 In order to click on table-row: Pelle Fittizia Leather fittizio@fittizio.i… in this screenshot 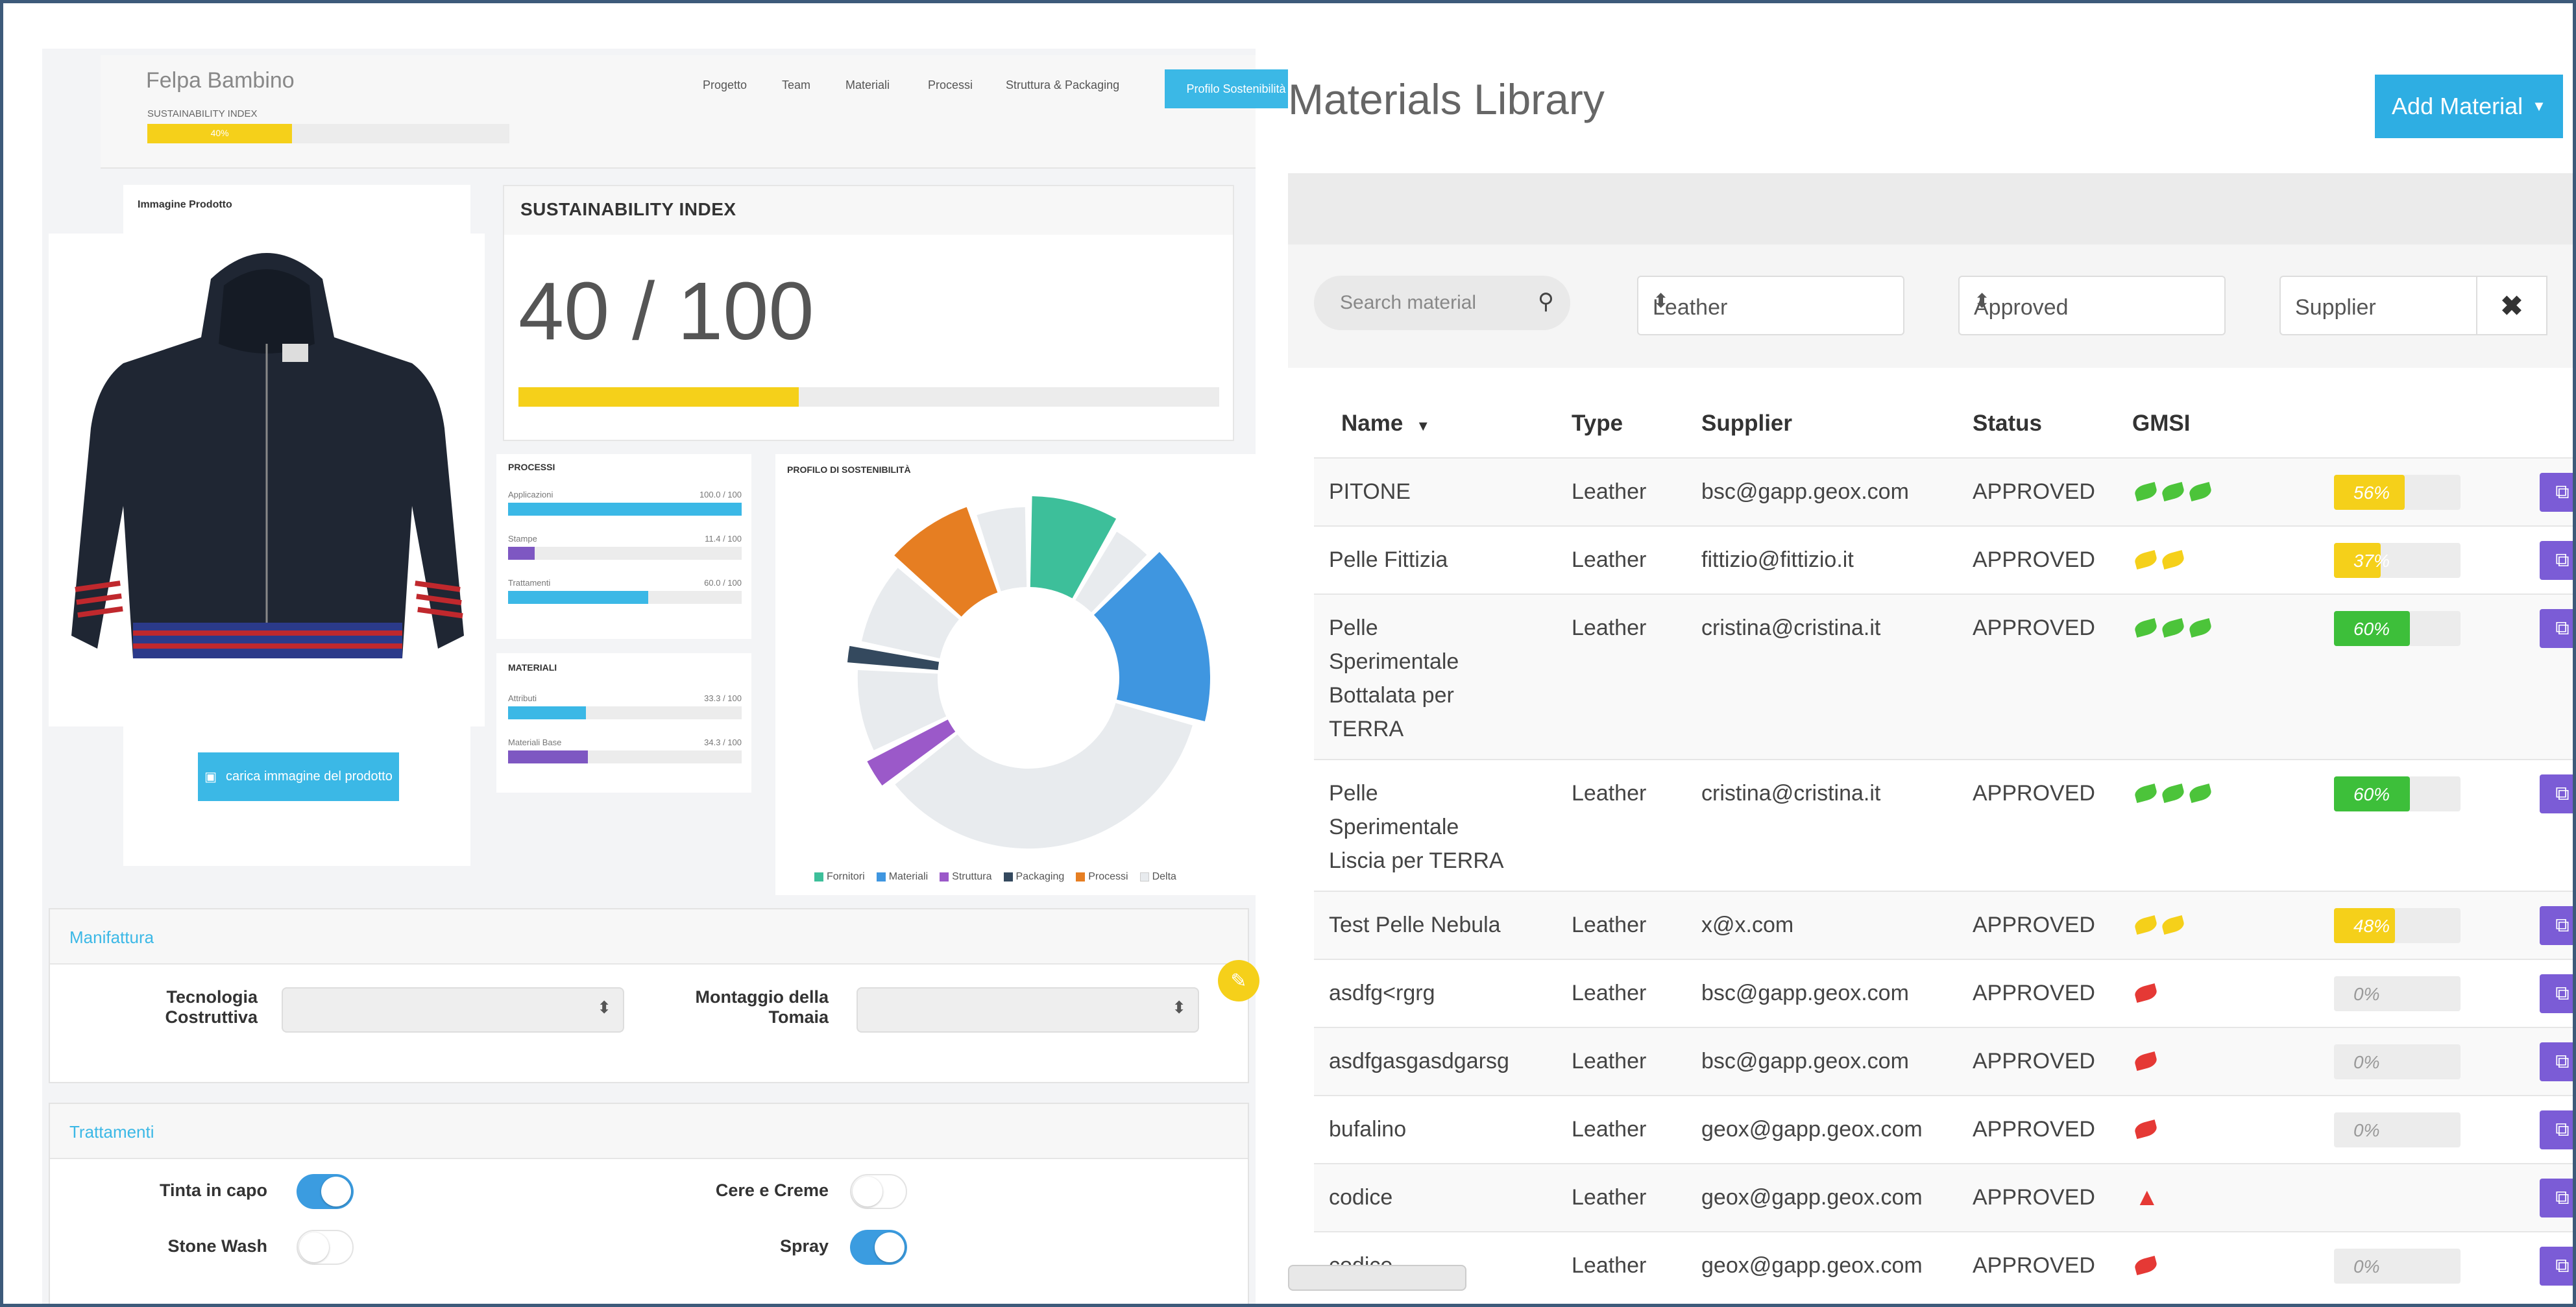, I will do `click(1943, 559)`.